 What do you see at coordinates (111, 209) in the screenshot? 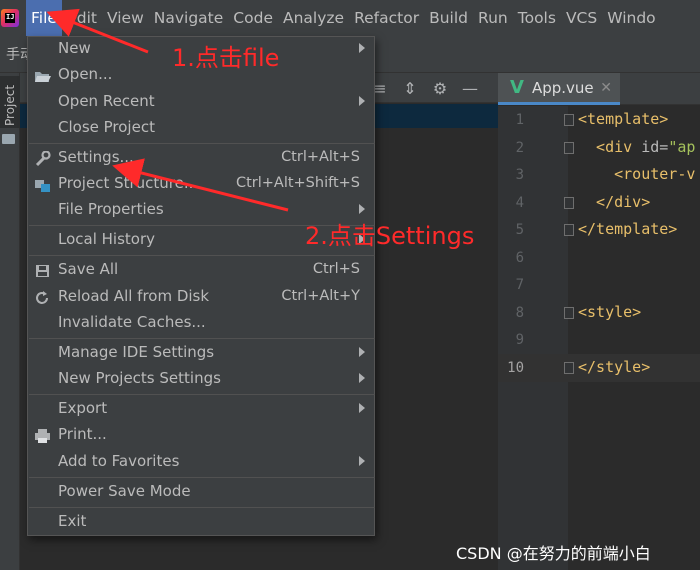
I see `menu-item-label: File Properties` at bounding box center [111, 209].